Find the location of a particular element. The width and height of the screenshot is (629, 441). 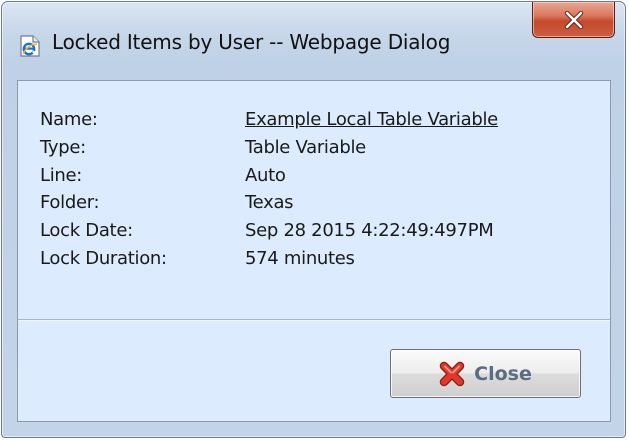

item-name-link: Example Local Table Variable is located at coordinates (371, 119).